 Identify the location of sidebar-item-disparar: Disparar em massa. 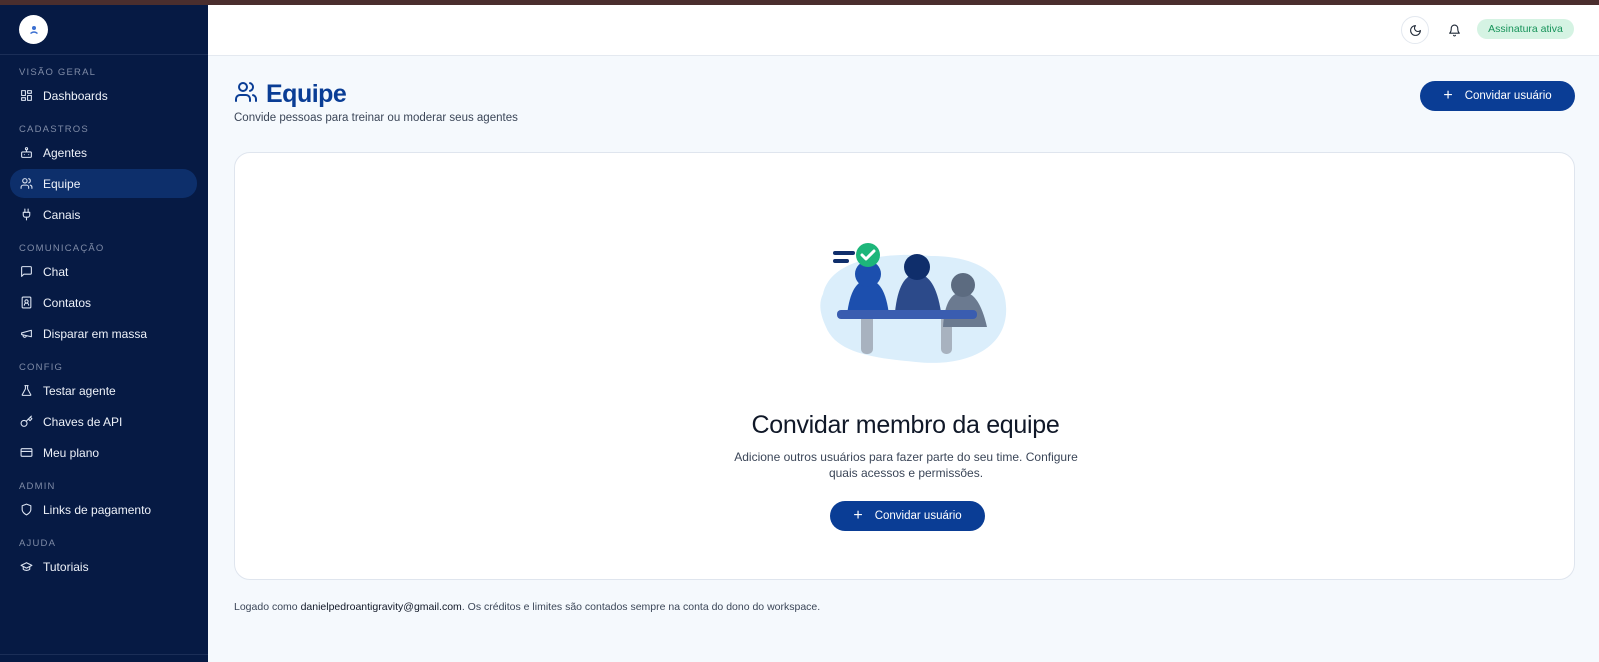
(103, 333).